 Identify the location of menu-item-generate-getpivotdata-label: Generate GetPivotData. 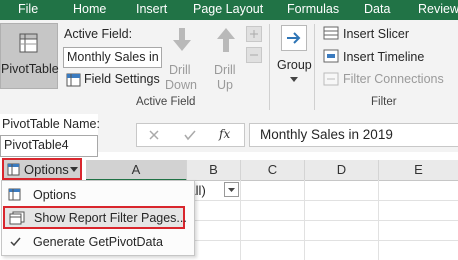
(98, 242).